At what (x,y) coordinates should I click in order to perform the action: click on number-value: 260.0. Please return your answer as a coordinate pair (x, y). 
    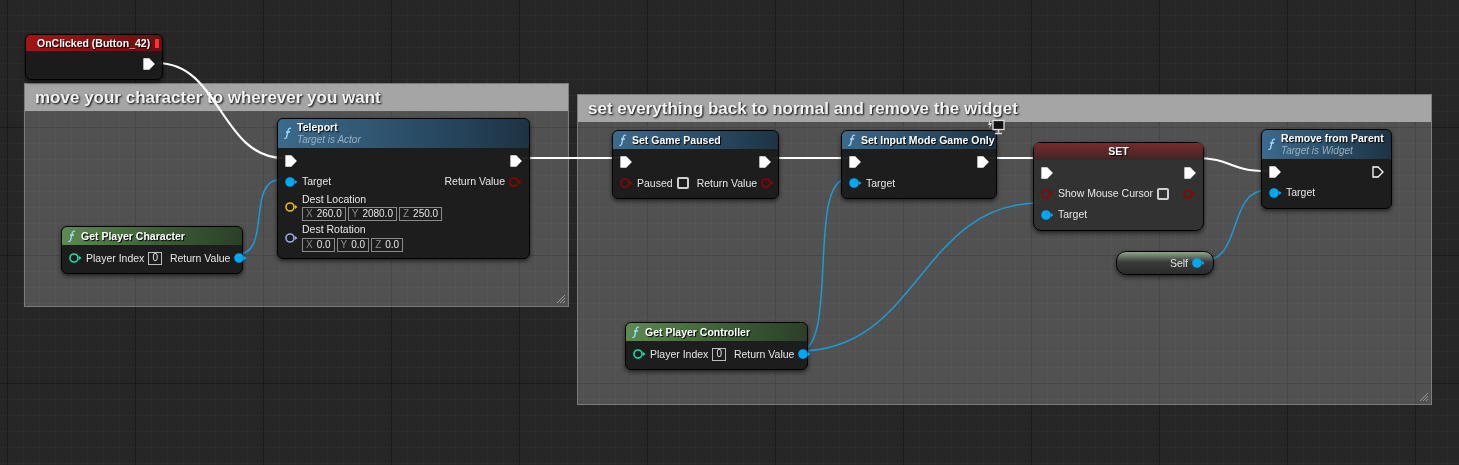
    Looking at the image, I should click on (329, 214).